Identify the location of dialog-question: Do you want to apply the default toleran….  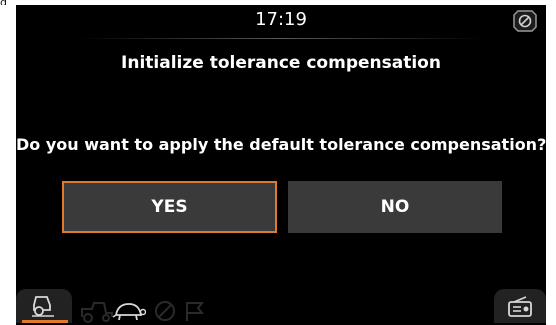
(281, 144).